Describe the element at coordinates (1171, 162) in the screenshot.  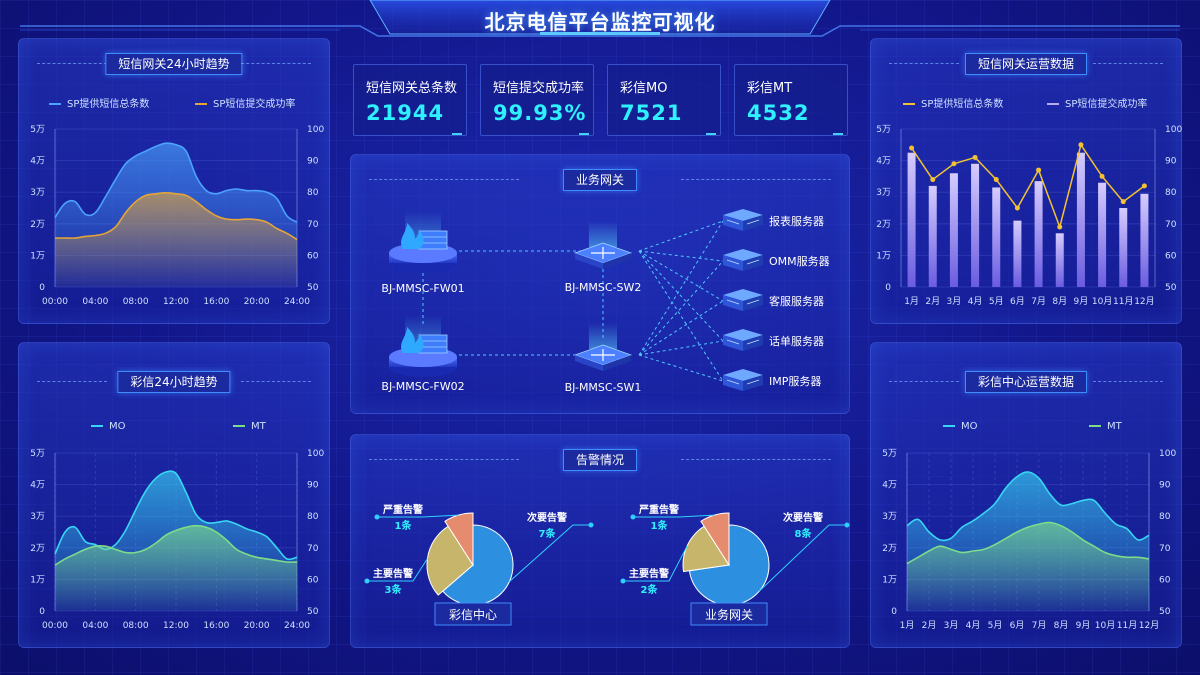
I see `y-right-tick: 90` at that location.